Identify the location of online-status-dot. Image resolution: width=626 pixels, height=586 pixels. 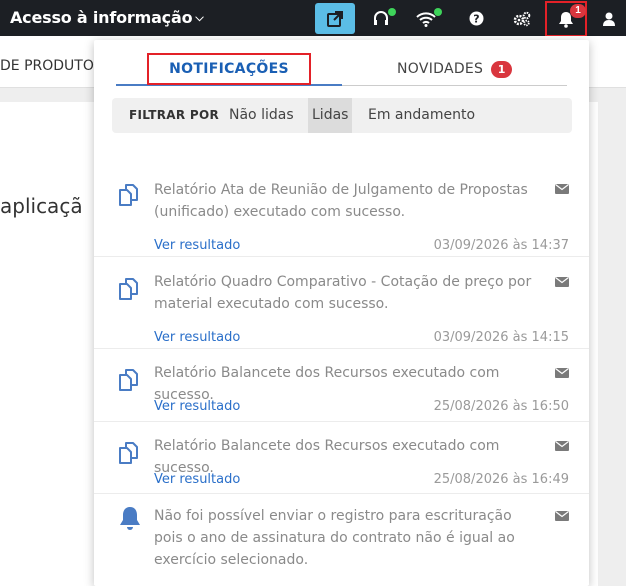
(392, 12).